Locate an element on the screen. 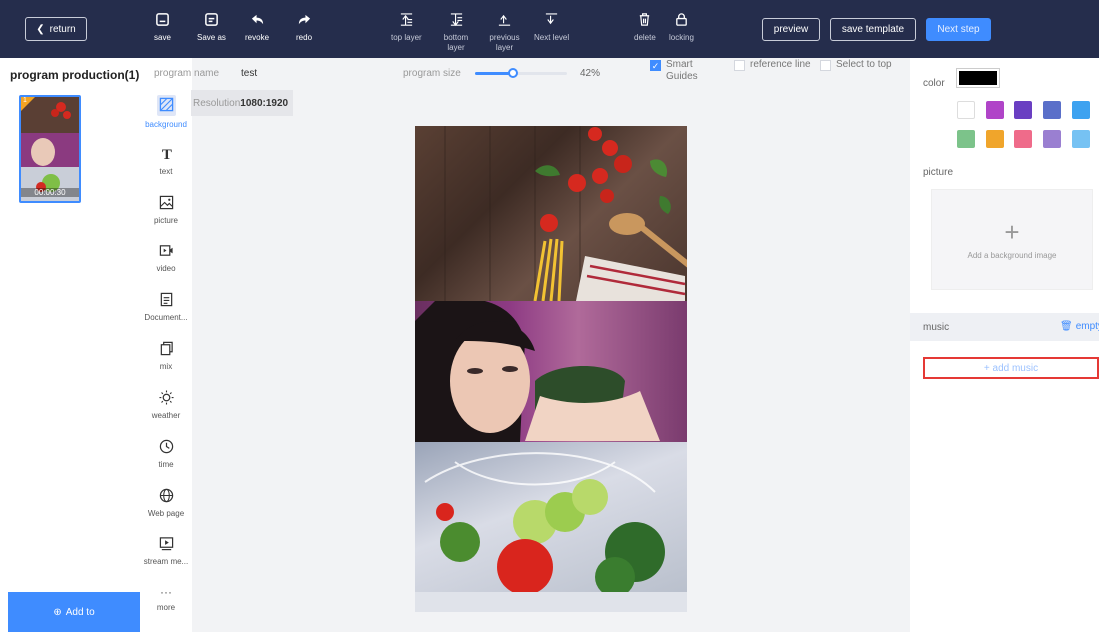 Image resolution: width=1099 pixels, height=632 pixels. picture-label: picture is located at coordinates (938, 172).